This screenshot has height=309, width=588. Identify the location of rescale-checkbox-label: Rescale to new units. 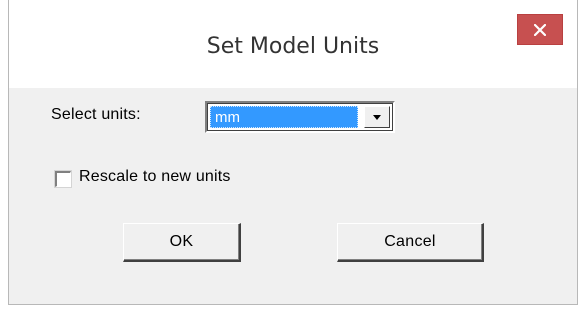
(155, 177).